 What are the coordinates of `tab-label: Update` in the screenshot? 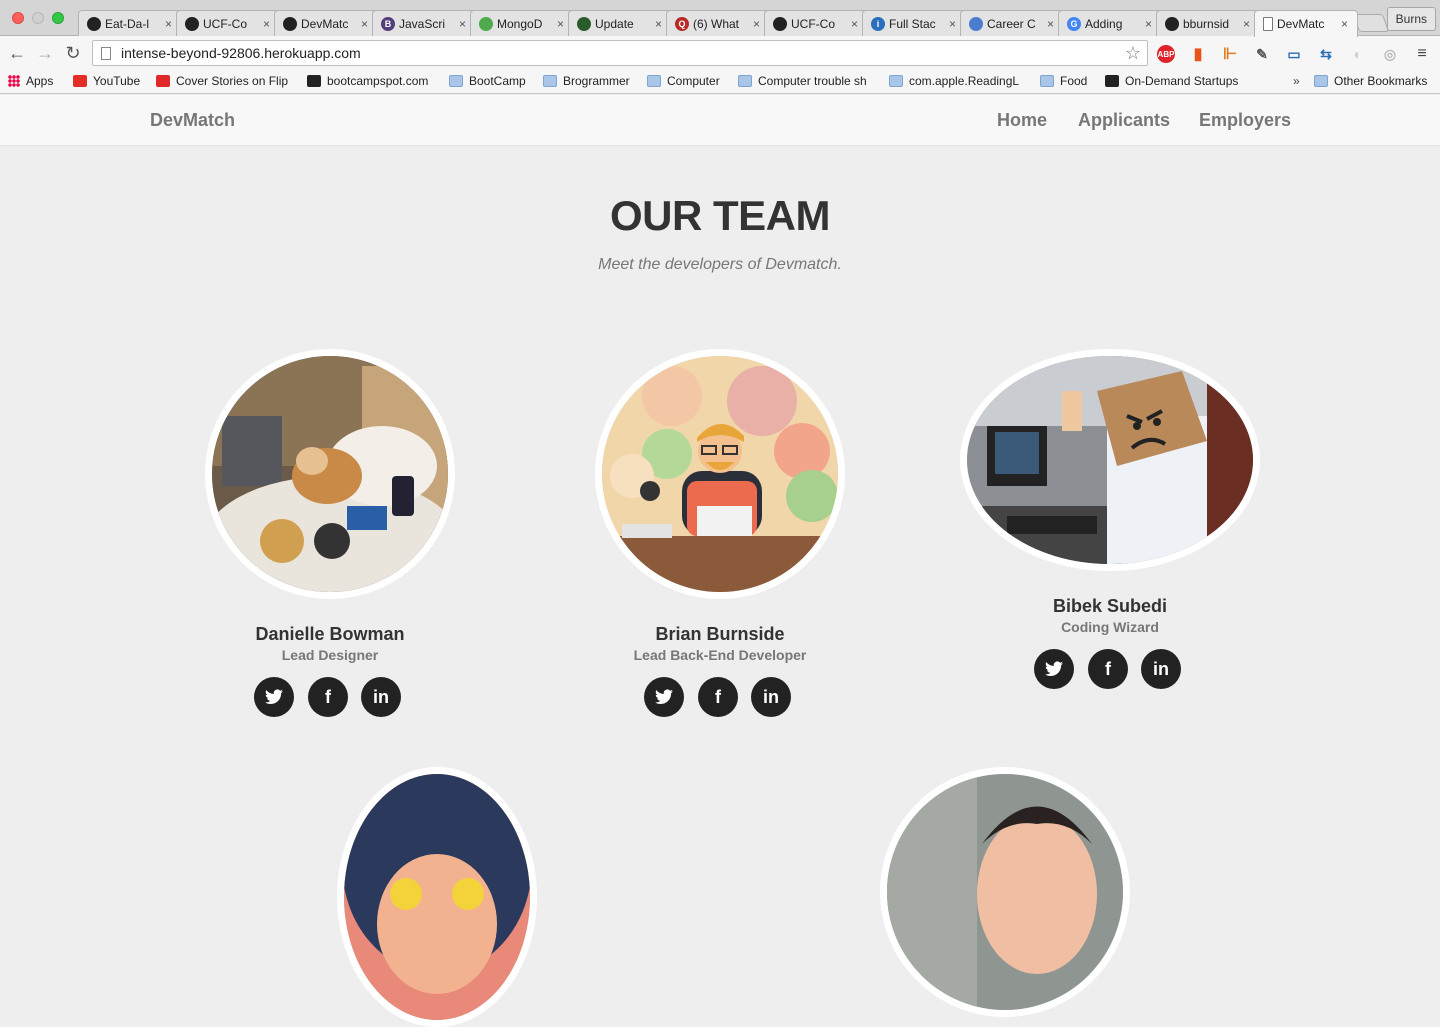 It's located at (614, 23).